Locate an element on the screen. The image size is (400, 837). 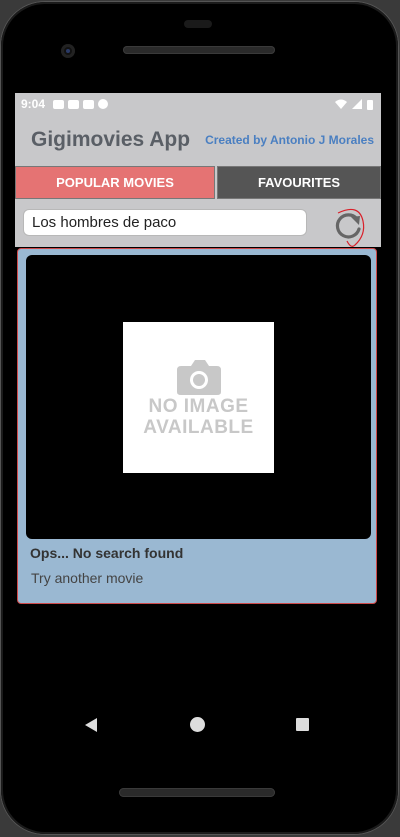
search-row is located at coordinates (198, 224).